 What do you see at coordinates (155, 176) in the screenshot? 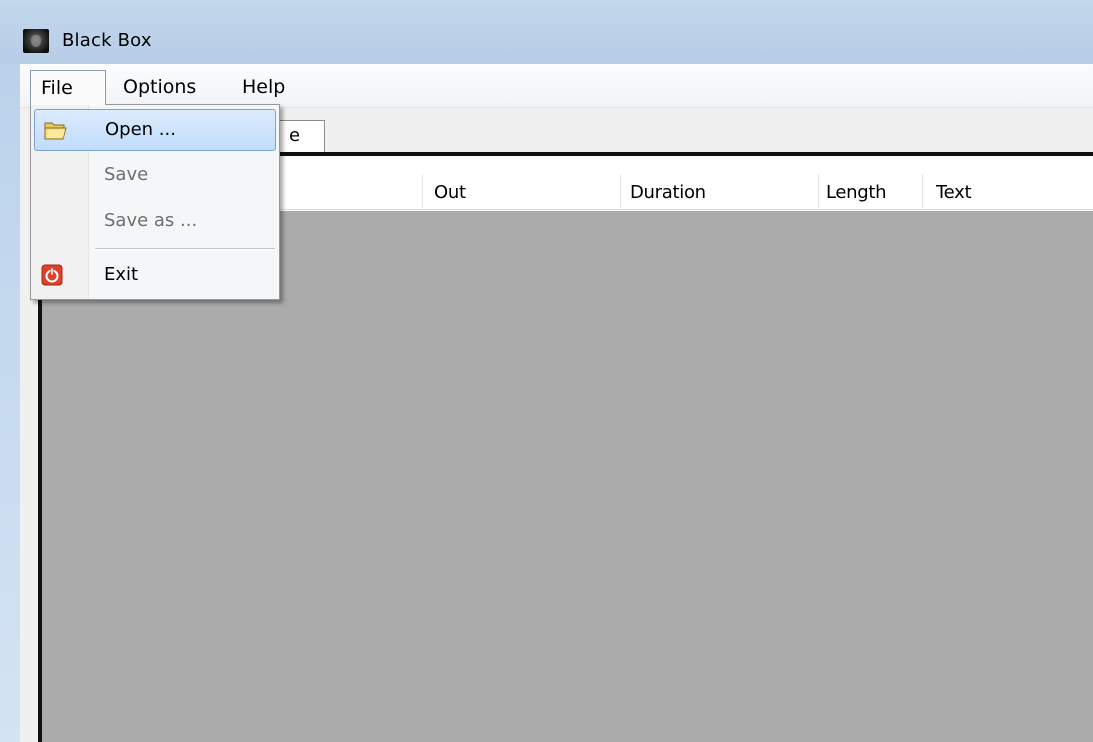
I see `menu-item-save: Save` at bounding box center [155, 176].